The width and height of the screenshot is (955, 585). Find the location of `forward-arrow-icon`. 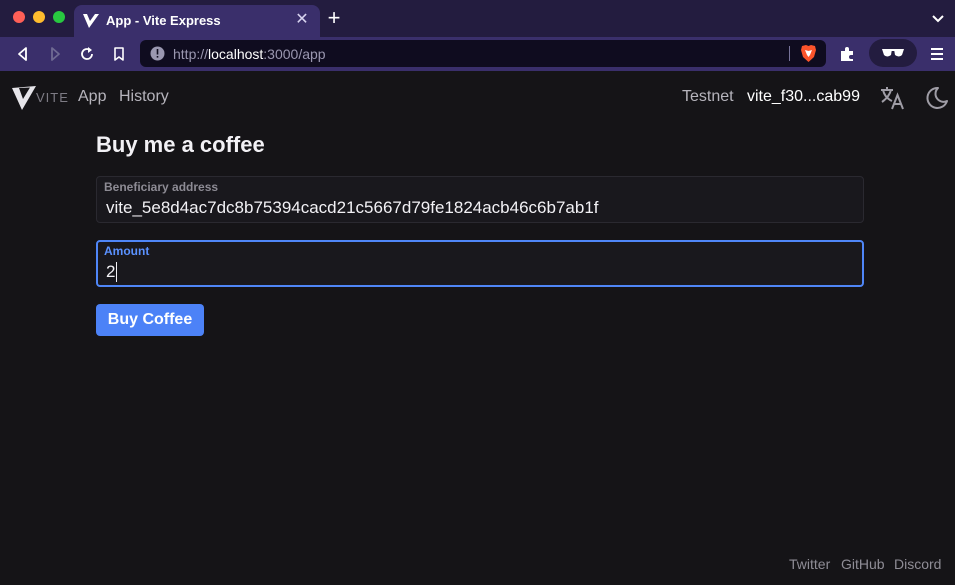

forward-arrow-icon is located at coordinates (55, 54).